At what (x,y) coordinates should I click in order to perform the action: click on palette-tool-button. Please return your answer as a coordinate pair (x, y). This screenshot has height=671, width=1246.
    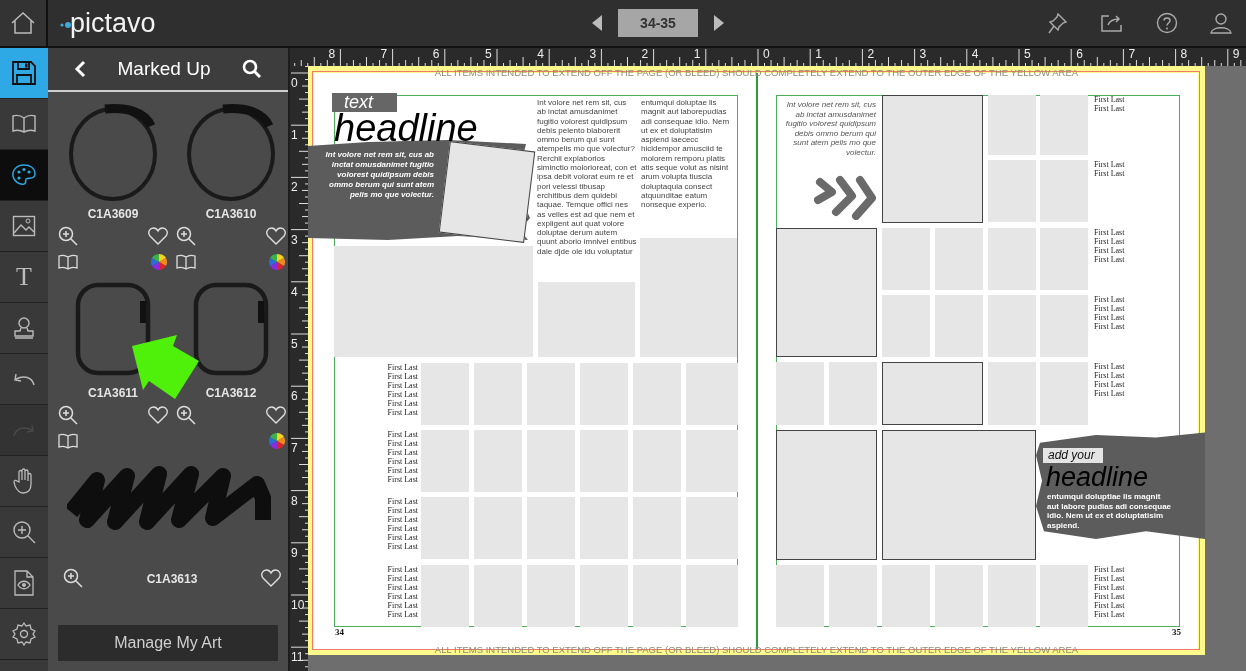
    Looking at the image, I should click on (24, 175).